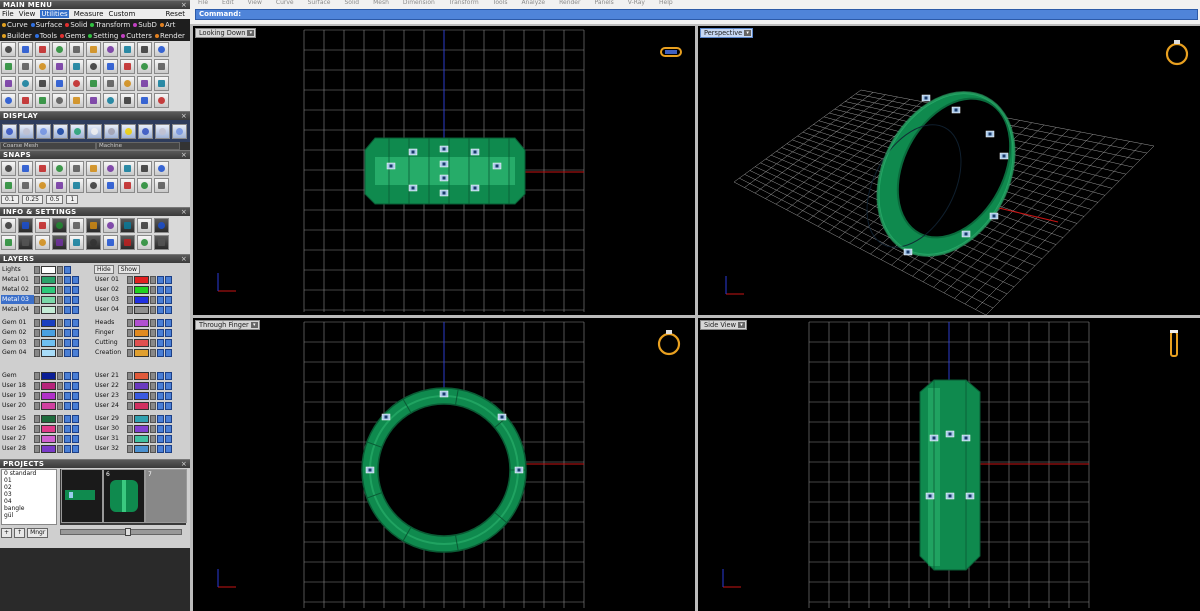 The height and width of the screenshot is (611, 1200). What do you see at coordinates (30, 480) in the screenshot?
I see `project-list-item: 01` at bounding box center [30, 480].